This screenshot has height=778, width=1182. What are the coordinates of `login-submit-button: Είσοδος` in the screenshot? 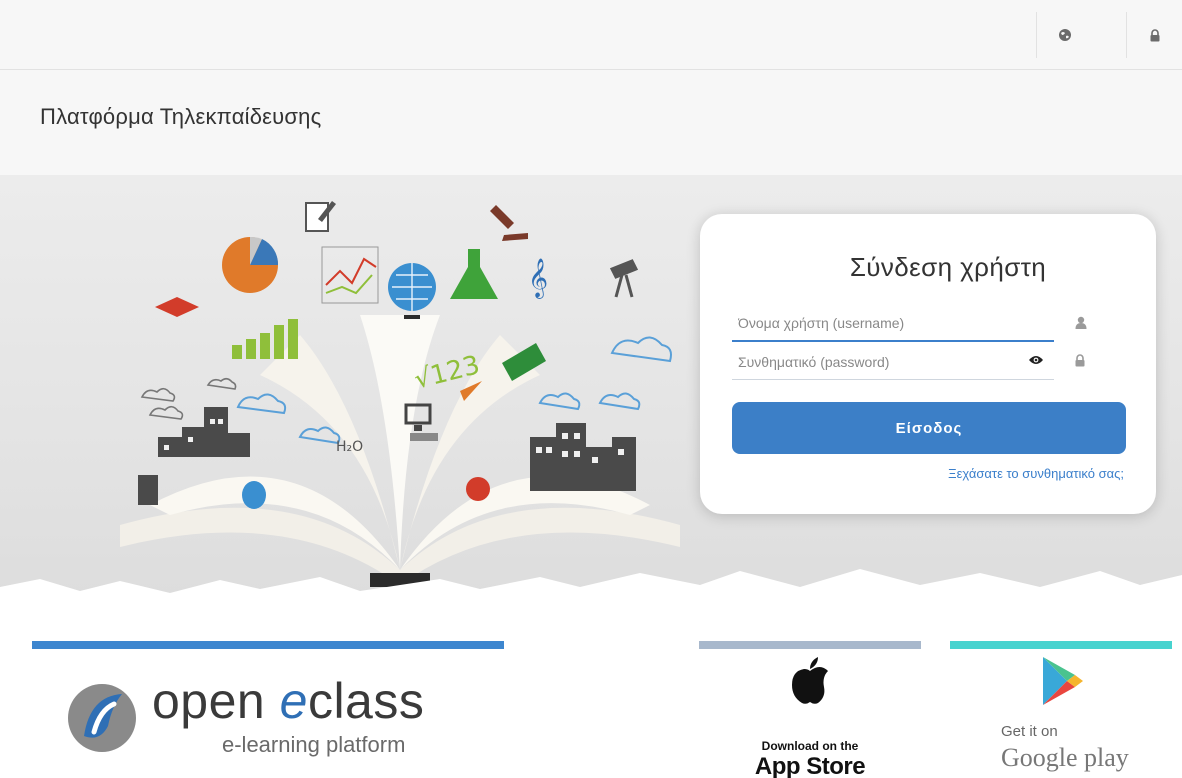 It's located at (929, 428).